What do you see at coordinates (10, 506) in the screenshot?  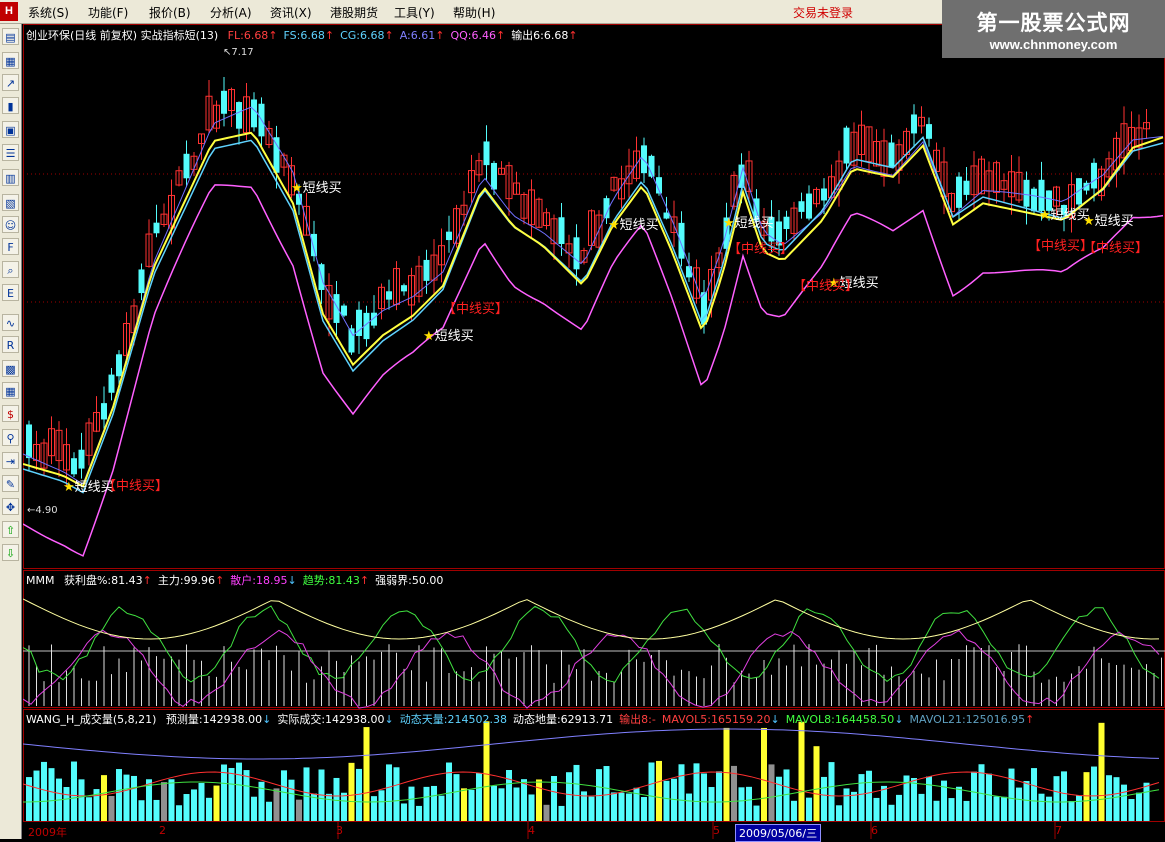 I see `move-icon: ✥` at bounding box center [10, 506].